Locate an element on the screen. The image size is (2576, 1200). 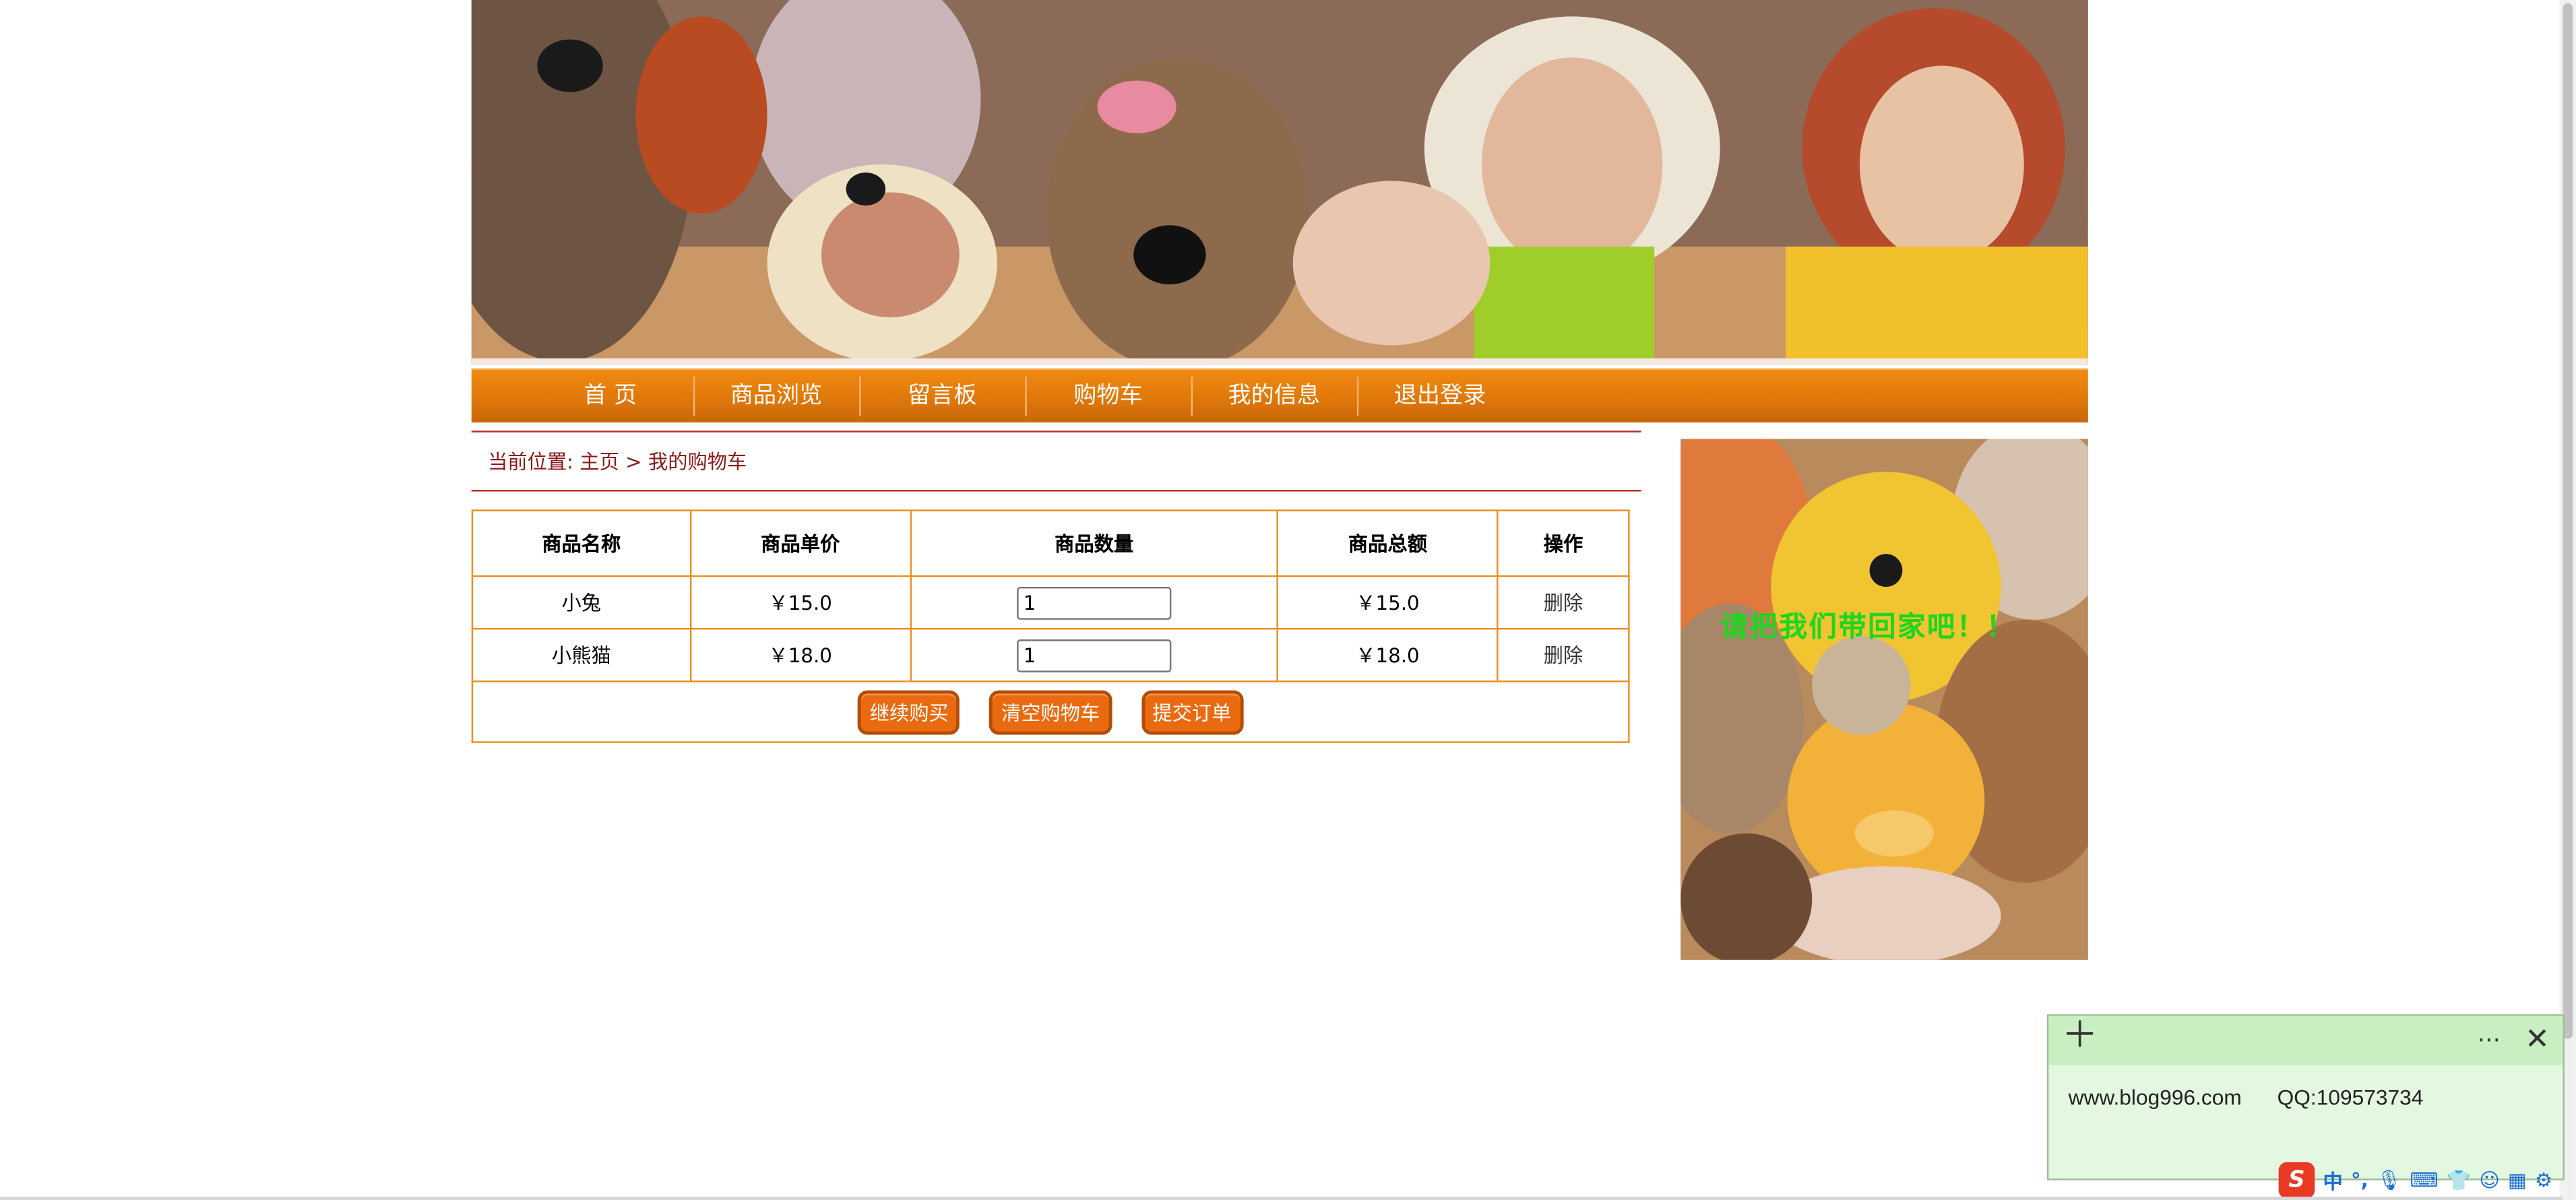
item-total: ￥15.0 is located at coordinates (1388, 602).